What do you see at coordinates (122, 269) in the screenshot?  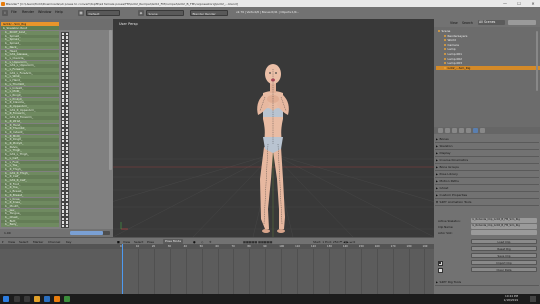 I see `current-frame-indicator` at bounding box center [122, 269].